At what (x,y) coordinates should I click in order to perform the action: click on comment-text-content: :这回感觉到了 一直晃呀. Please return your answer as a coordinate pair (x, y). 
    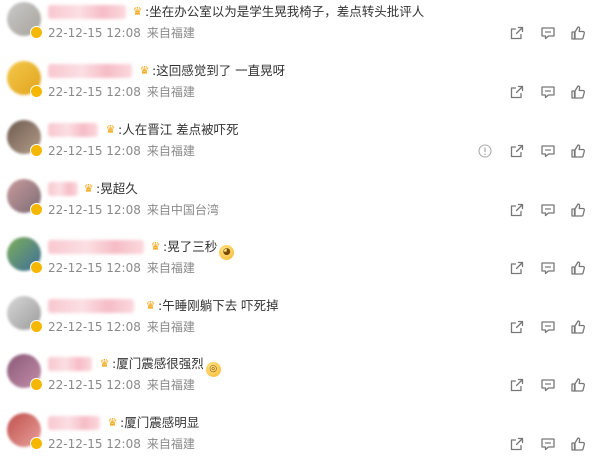
    Looking at the image, I should click on (219, 70).